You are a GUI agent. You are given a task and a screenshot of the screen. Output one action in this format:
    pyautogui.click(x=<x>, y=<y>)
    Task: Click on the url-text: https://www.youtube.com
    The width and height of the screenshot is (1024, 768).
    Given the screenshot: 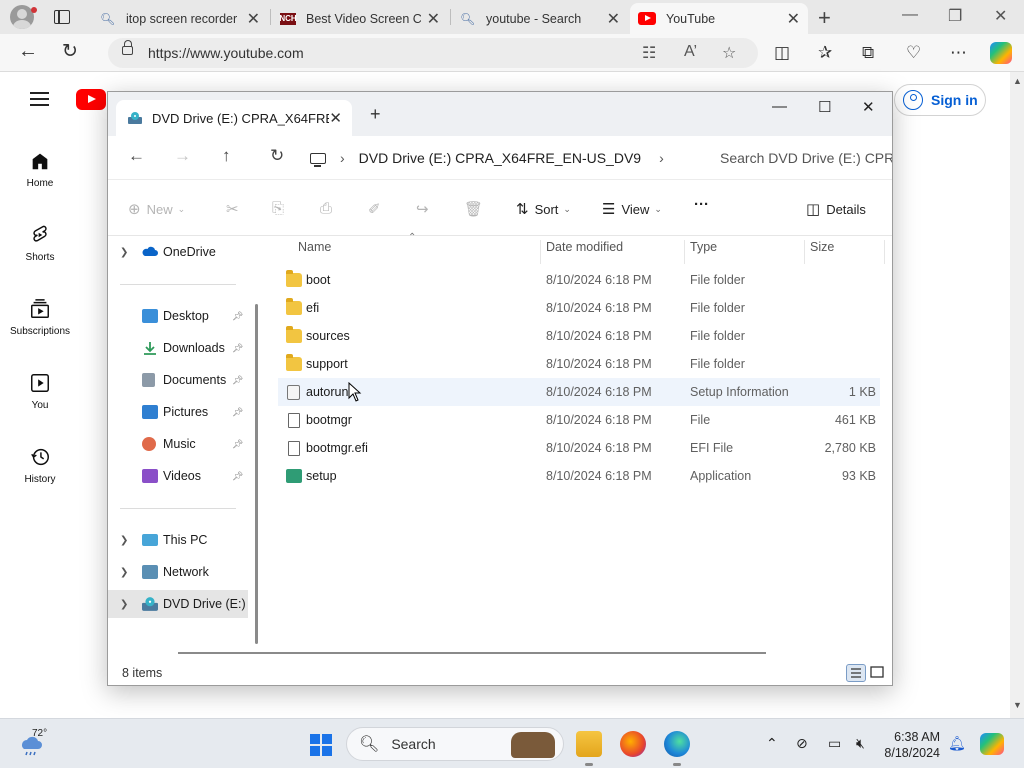 What is the action you would take?
    pyautogui.click(x=226, y=53)
    